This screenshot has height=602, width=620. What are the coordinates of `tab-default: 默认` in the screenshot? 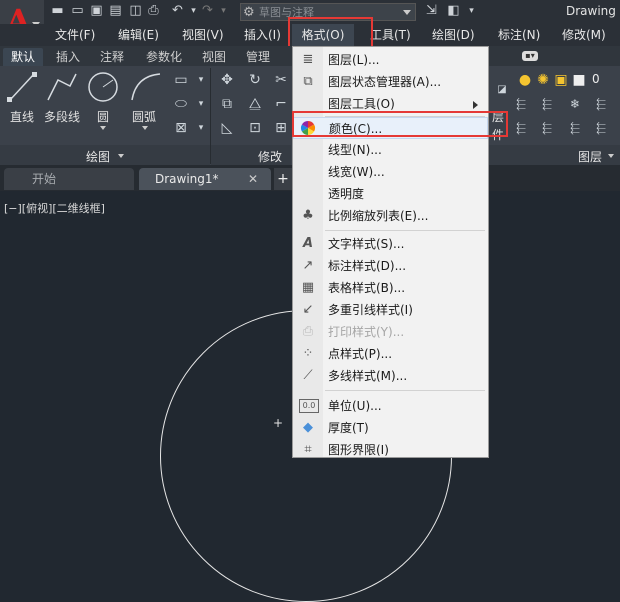 It's located at (23, 57).